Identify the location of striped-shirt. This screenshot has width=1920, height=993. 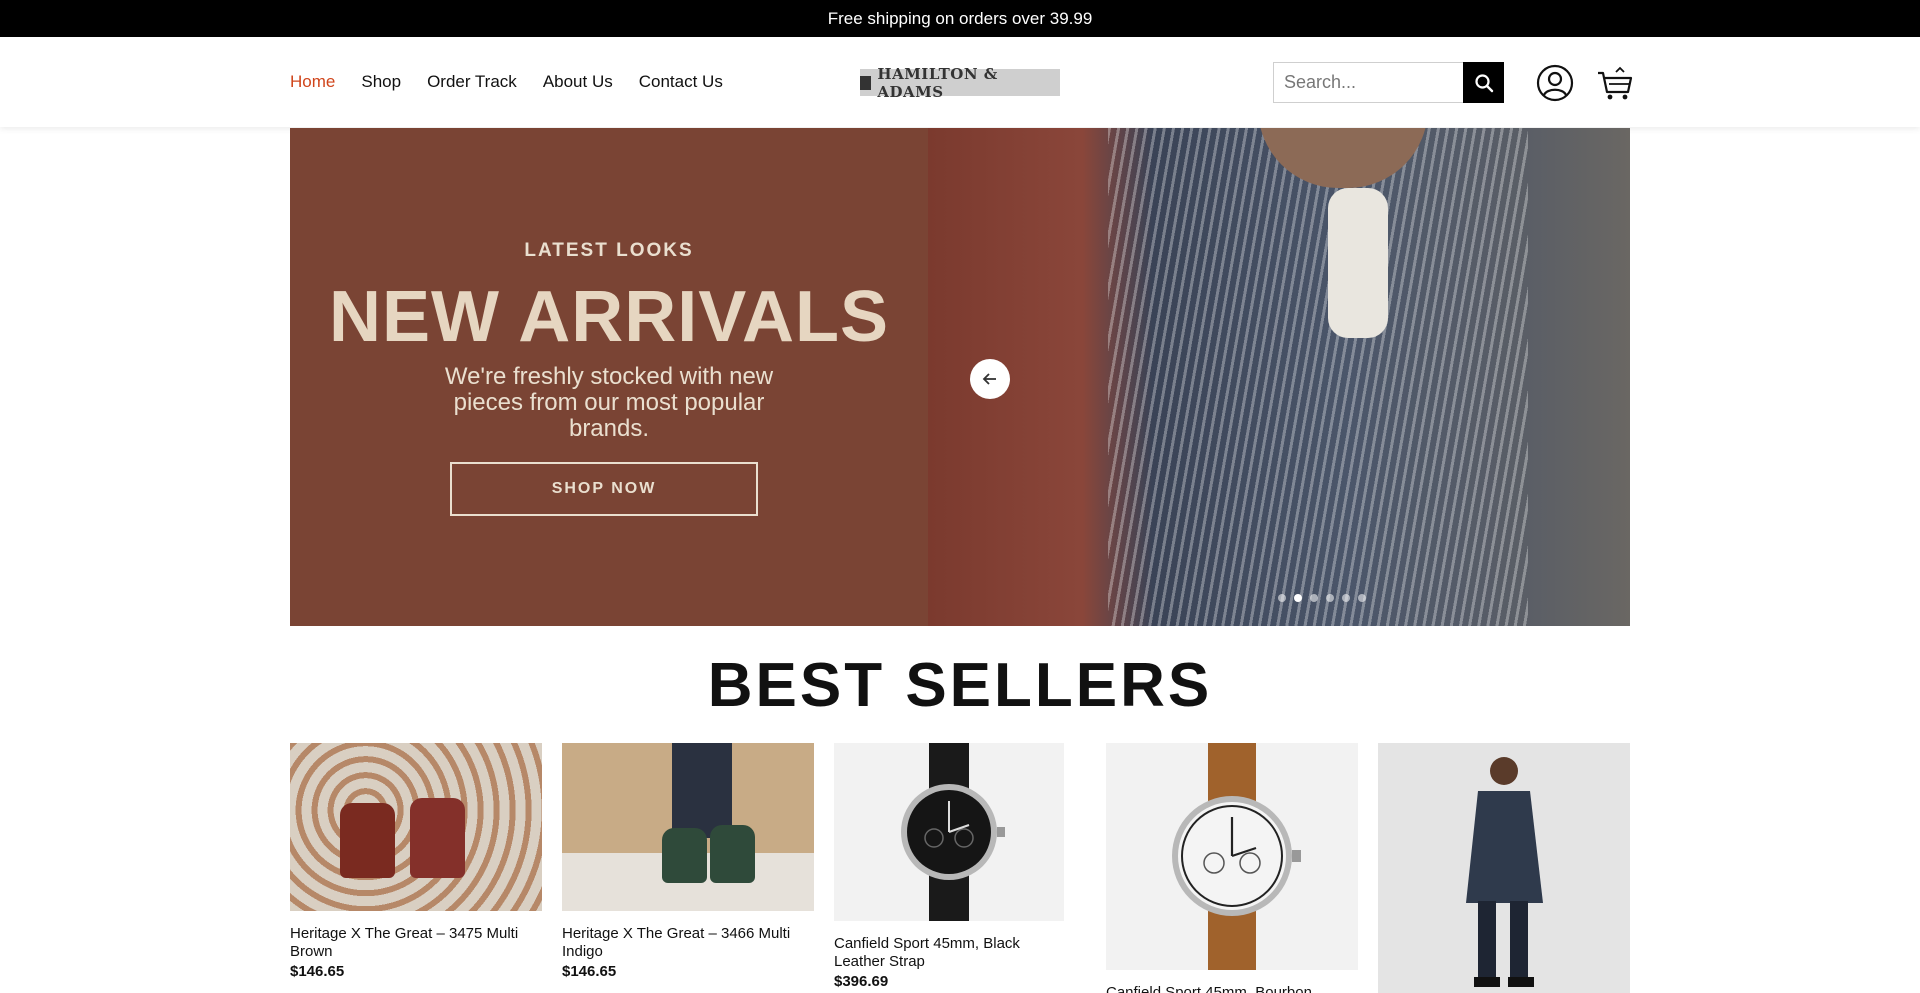
(1318, 377).